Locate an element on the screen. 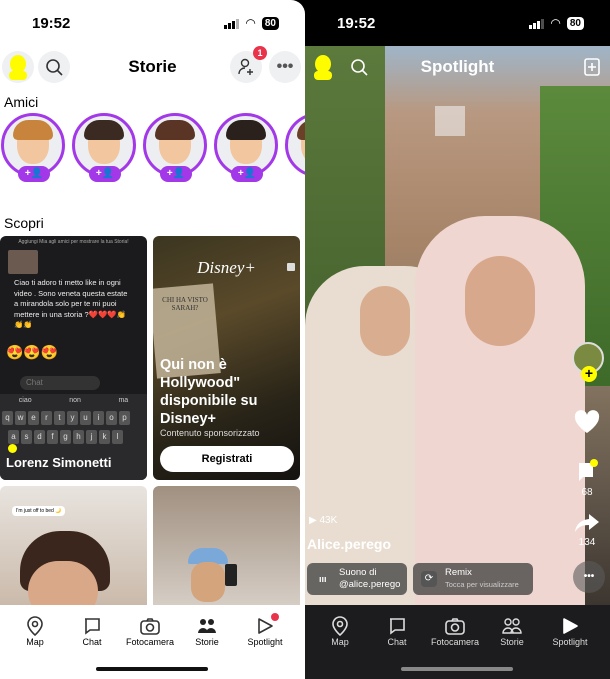  keyboard-suggestion: ciao is located at coordinates (25, 400).